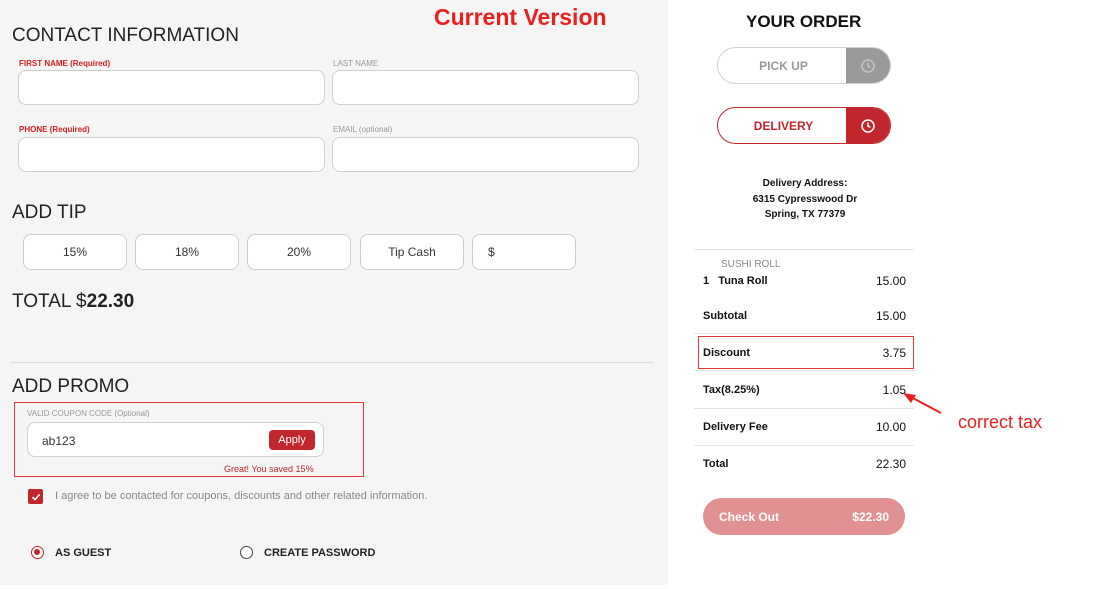 This screenshot has height=589, width=1094. What do you see at coordinates (922, 403) in the screenshot?
I see `annotation-arrow-icon` at bounding box center [922, 403].